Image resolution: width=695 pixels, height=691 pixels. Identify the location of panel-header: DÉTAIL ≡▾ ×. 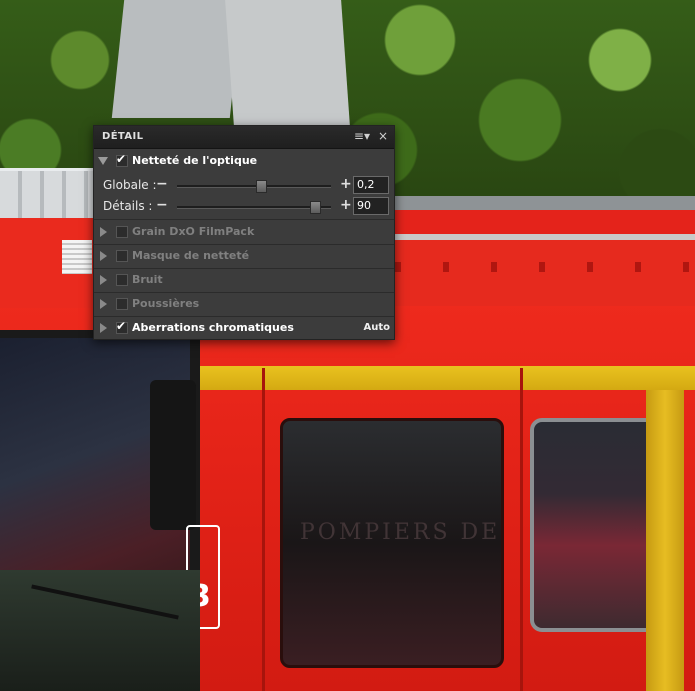
(244, 137).